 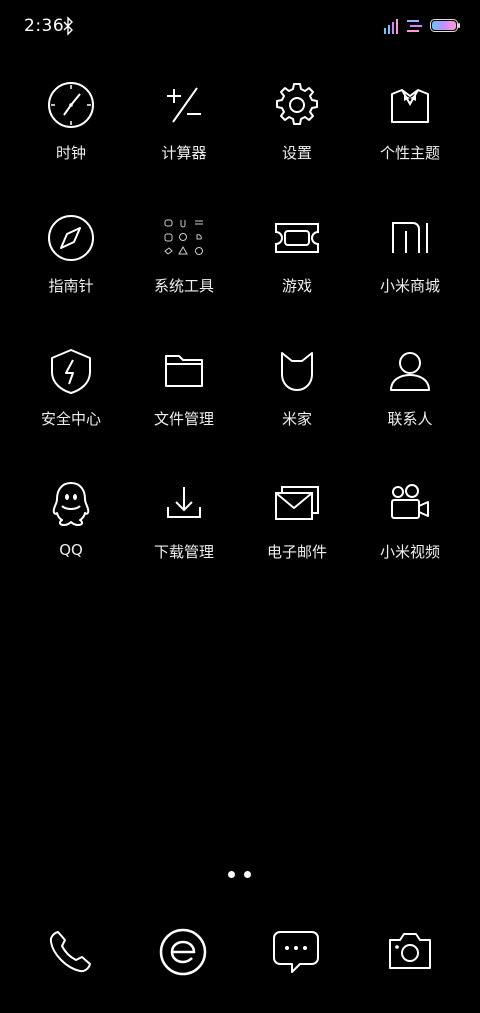 What do you see at coordinates (44, 26) in the screenshot?
I see `status-time: 2:36` at bounding box center [44, 26].